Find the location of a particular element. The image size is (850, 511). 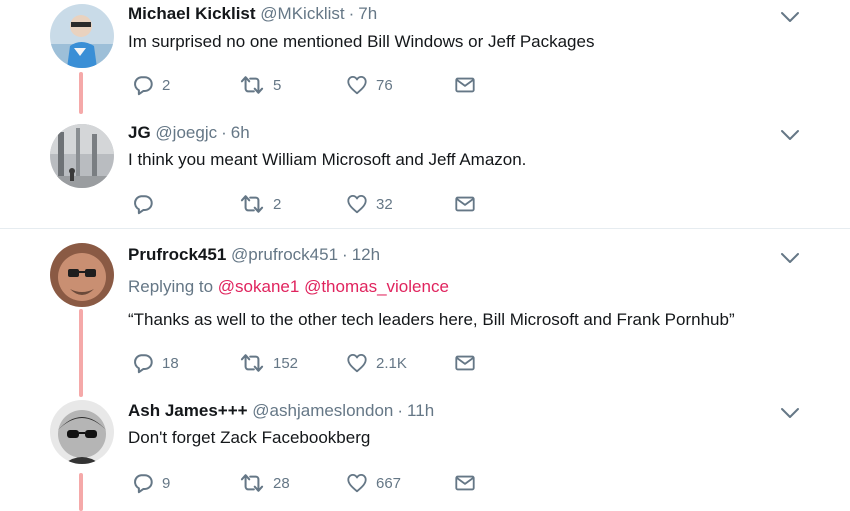

tweet-header: Michael Kicklist @MKicklist · 7h is located at coordinates (252, 14).